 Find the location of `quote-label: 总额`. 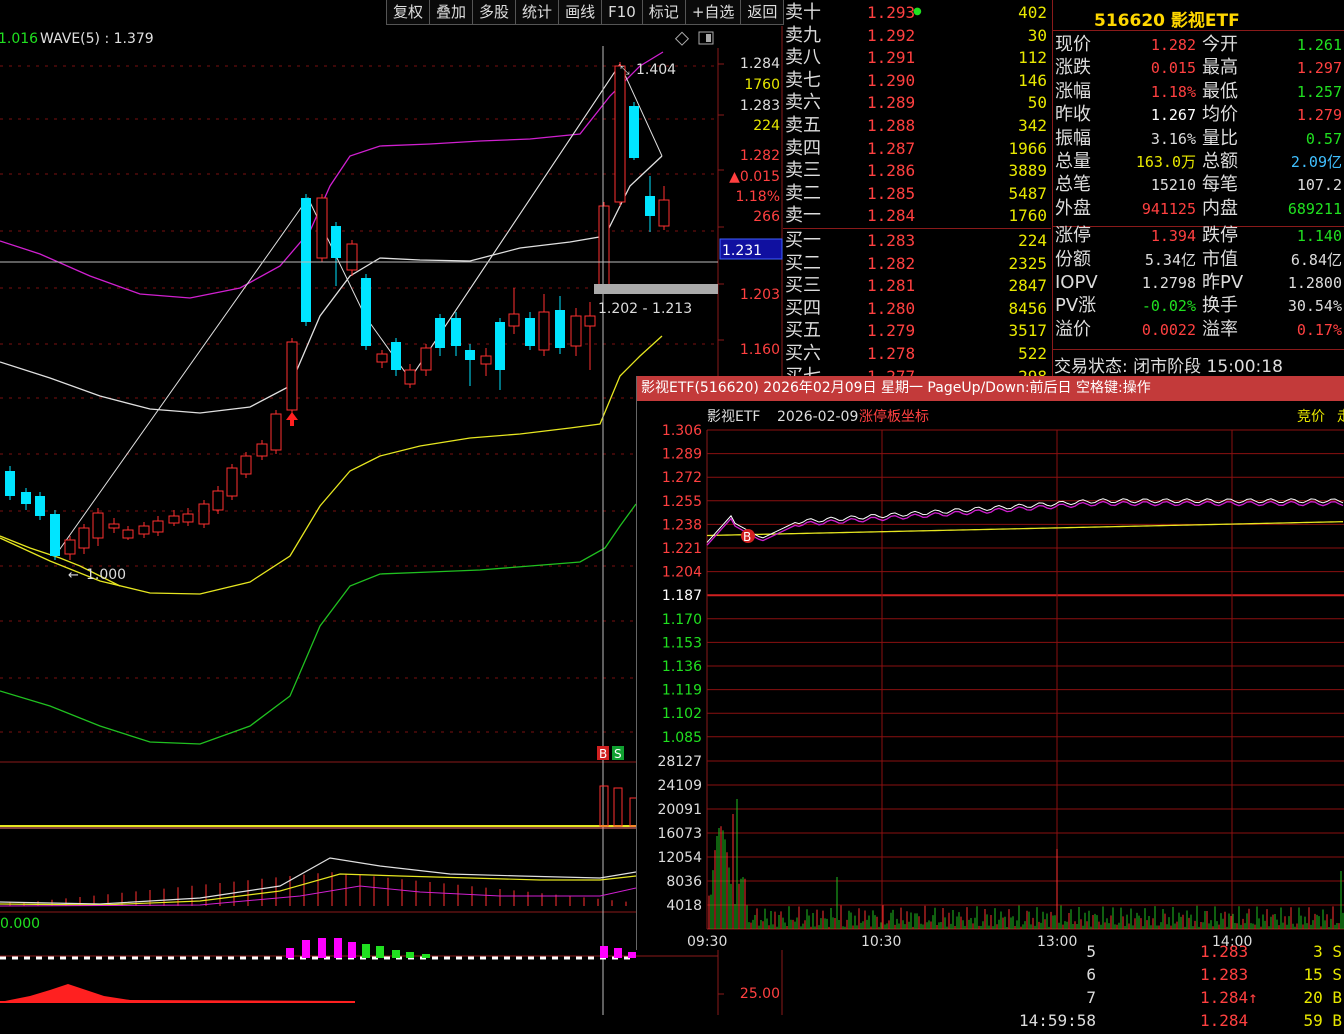

quote-label: 总额 is located at coordinates (1220, 161).